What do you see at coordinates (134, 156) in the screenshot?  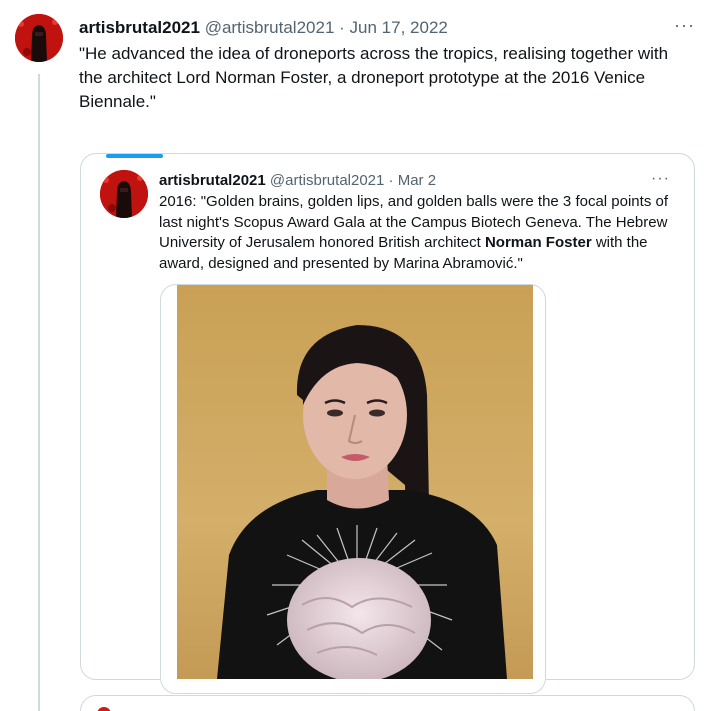 I see `quote-accent-bar` at bounding box center [134, 156].